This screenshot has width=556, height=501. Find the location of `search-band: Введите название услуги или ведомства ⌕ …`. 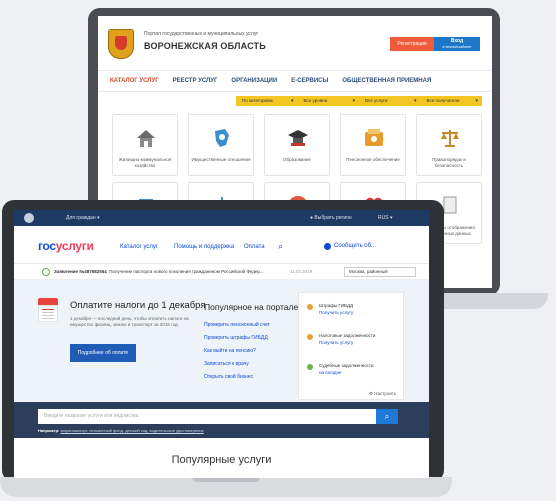

search-band: Введите название услуги или ведомства ⌕ … is located at coordinates (221, 420).